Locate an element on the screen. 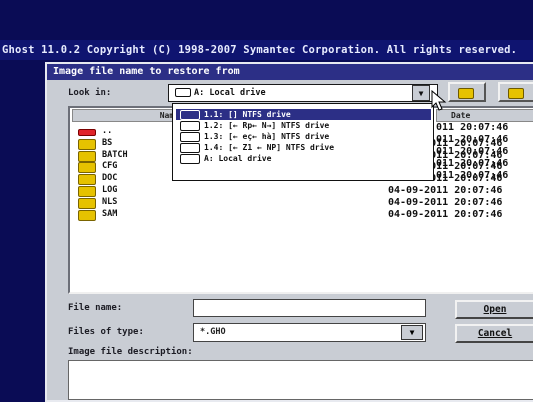  file-name: BATCH is located at coordinates (115, 154).